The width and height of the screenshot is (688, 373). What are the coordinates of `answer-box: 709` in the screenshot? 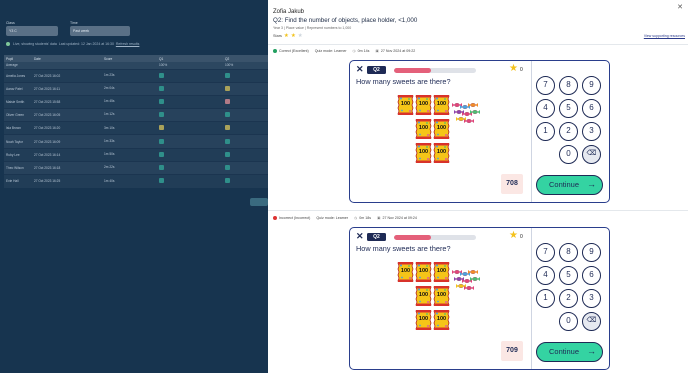 It's located at (512, 351).